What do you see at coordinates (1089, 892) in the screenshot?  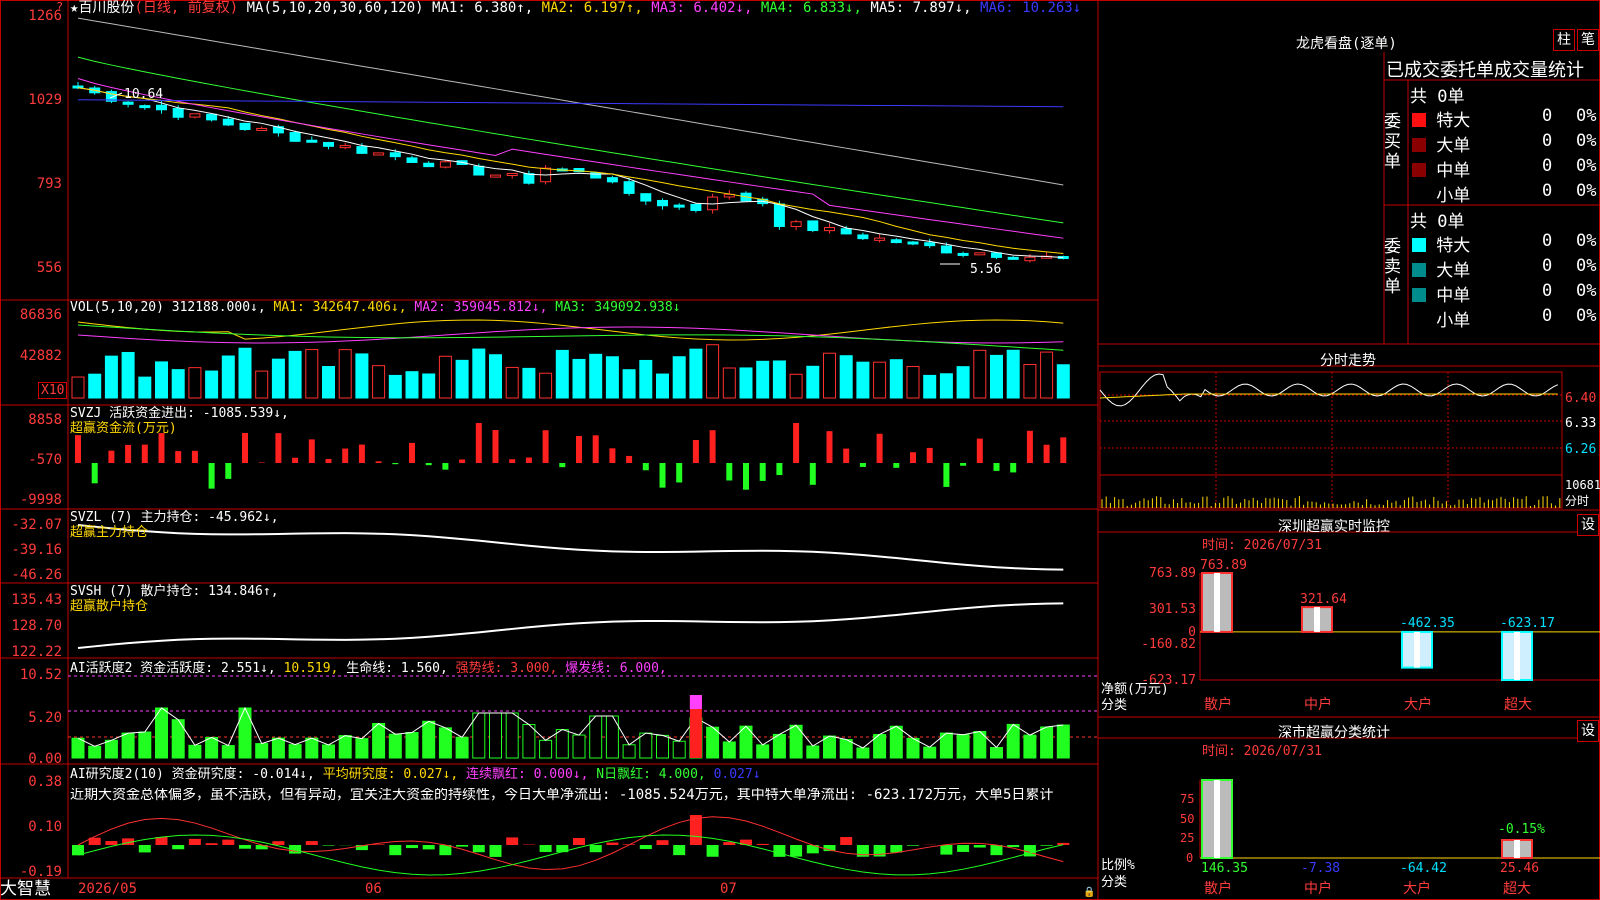 I see `lock-icon: 🔒` at bounding box center [1089, 892].